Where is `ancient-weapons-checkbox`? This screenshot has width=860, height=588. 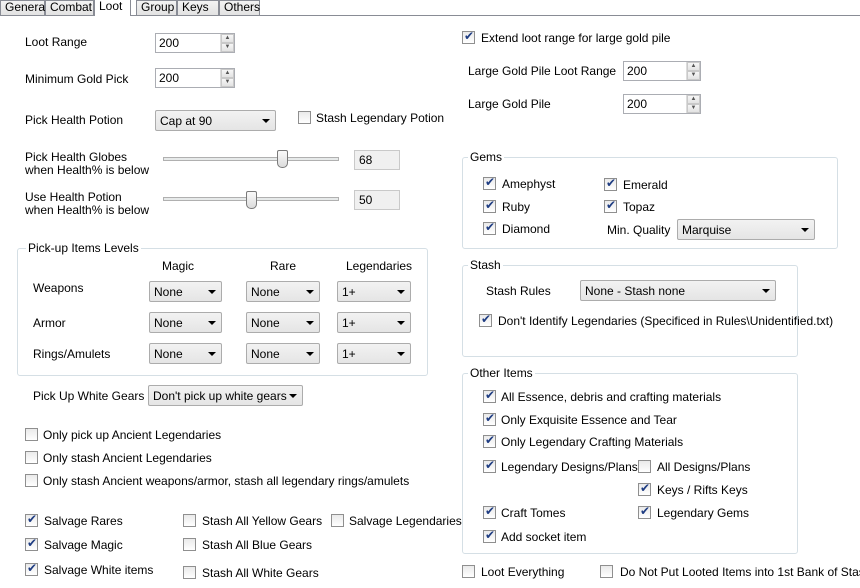 ancient-weapons-checkbox is located at coordinates (31, 480).